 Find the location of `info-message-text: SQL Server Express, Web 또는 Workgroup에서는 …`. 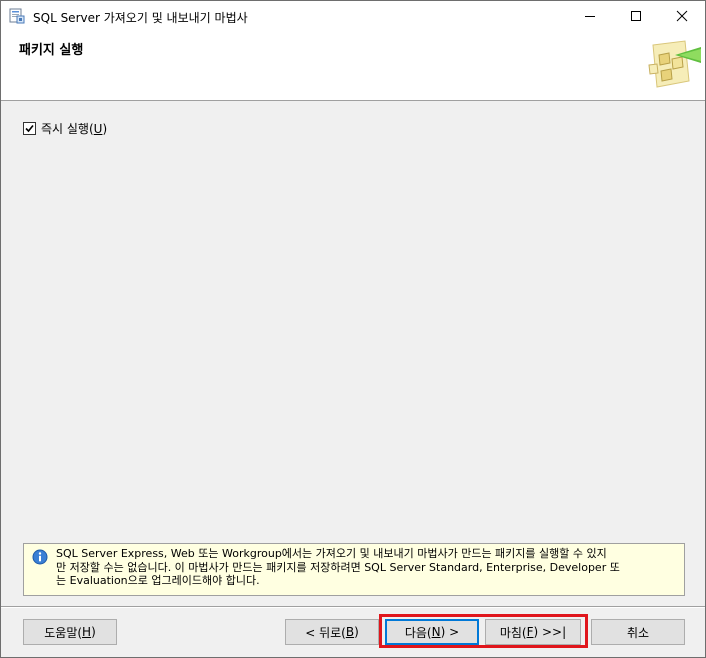

info-message-text: SQL Server Express, Web 또는 Workgroup에서는 … is located at coordinates (368, 567).